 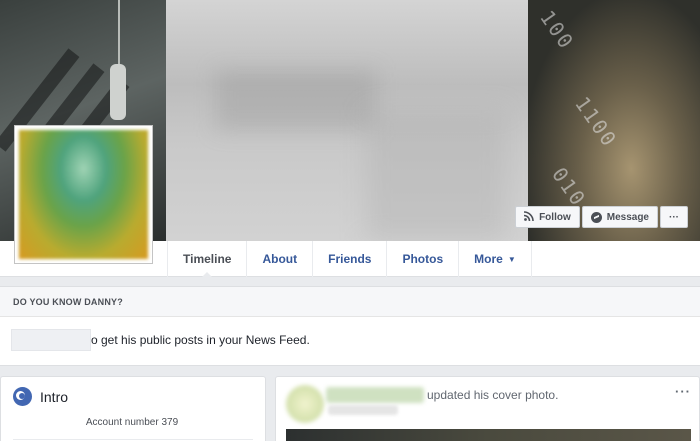 I want to click on cover-digits: 1100, so click(x=596, y=122).